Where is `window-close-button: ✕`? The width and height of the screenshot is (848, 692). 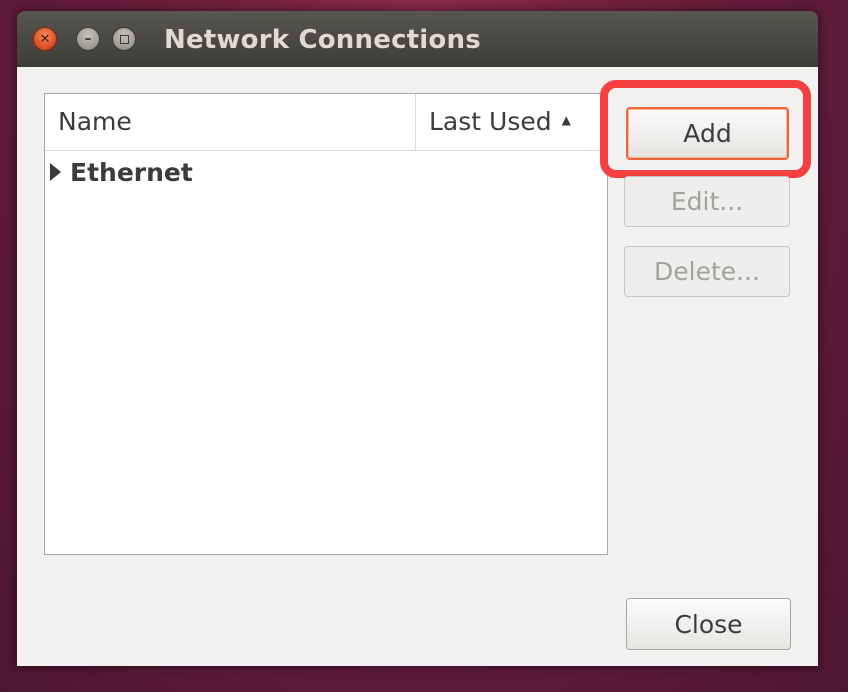
window-close-button: ✕ is located at coordinates (45, 39).